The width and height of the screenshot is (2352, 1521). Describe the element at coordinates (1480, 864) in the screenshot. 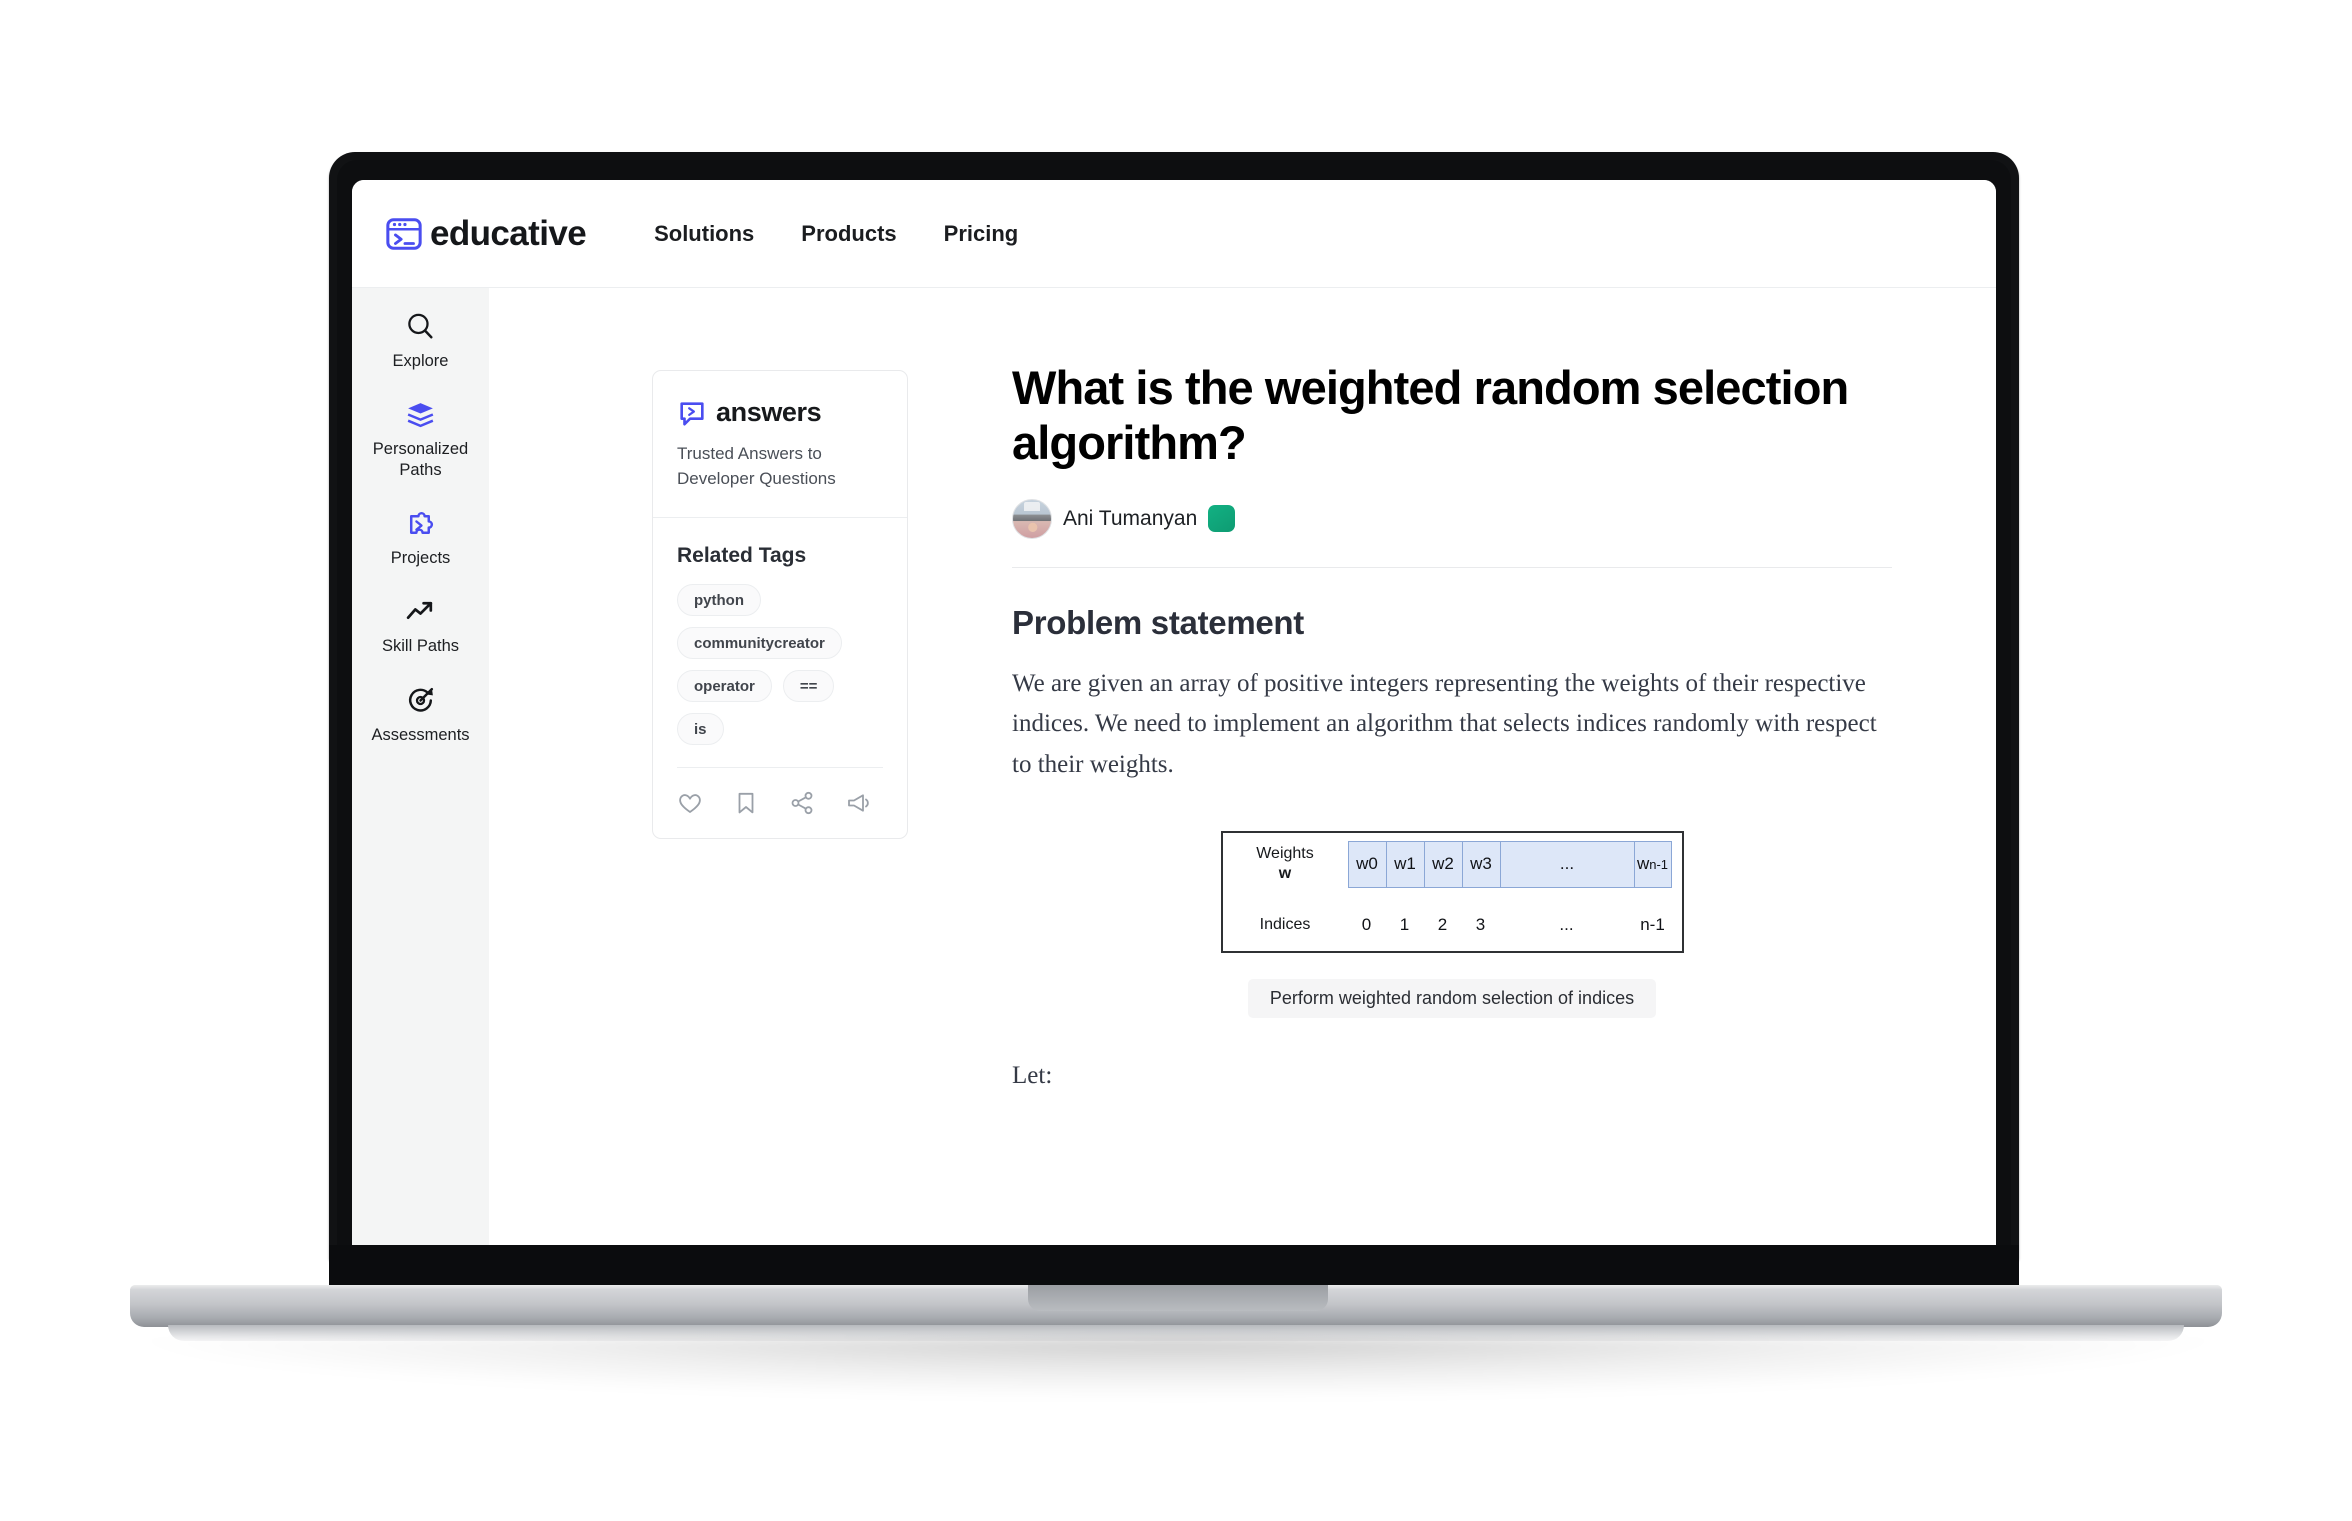

I see `weight-cell: w3` at that location.